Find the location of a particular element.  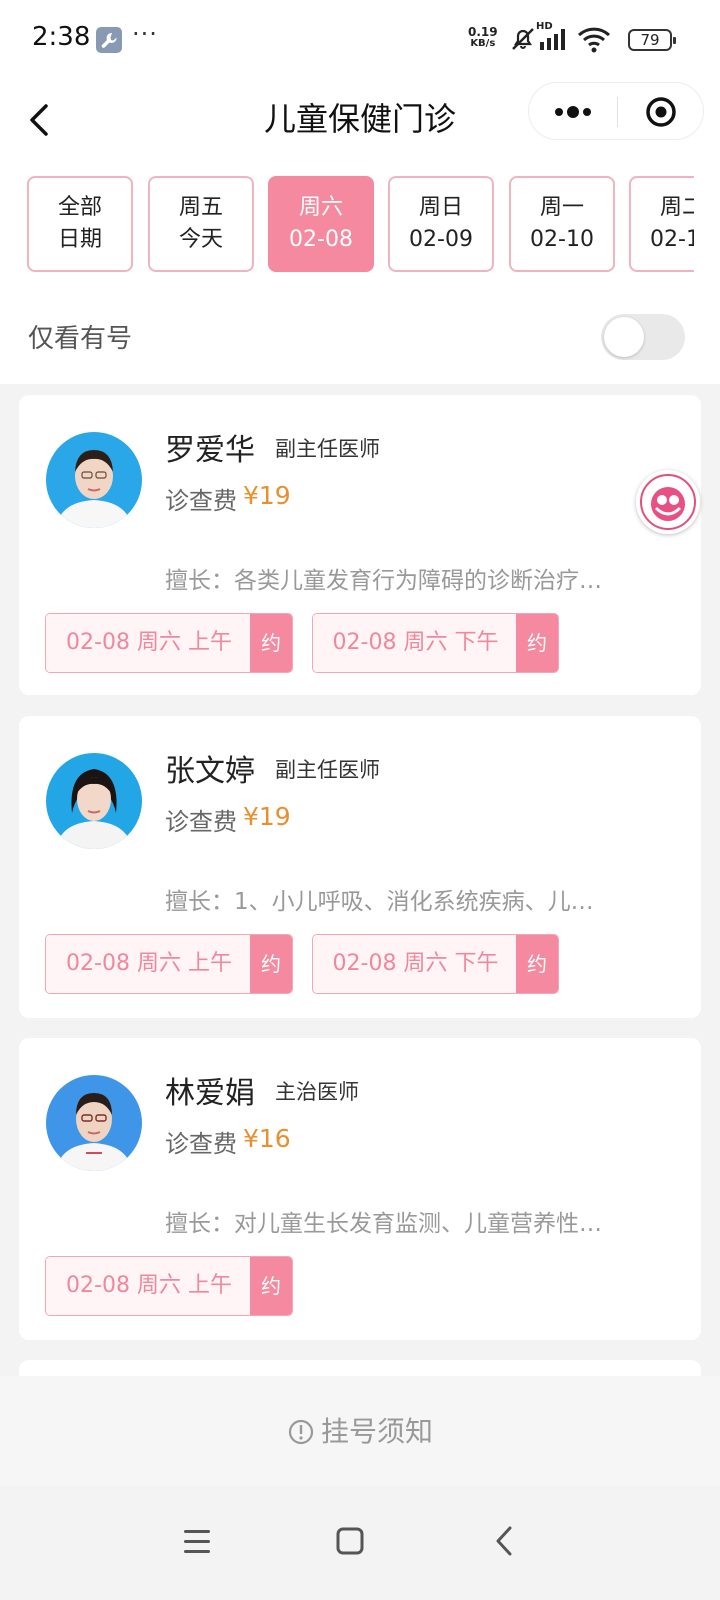

date-chip-line1: 周六 is located at coordinates (320, 207).